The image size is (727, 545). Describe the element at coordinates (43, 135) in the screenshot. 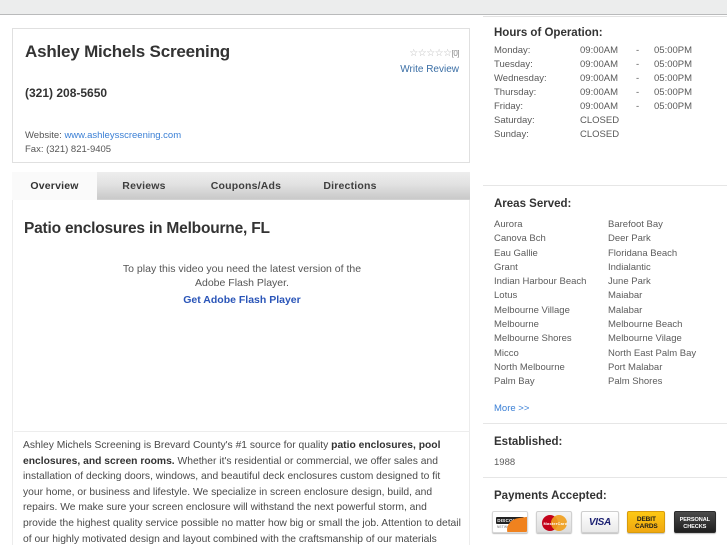

I see `website-label: Website:` at that location.